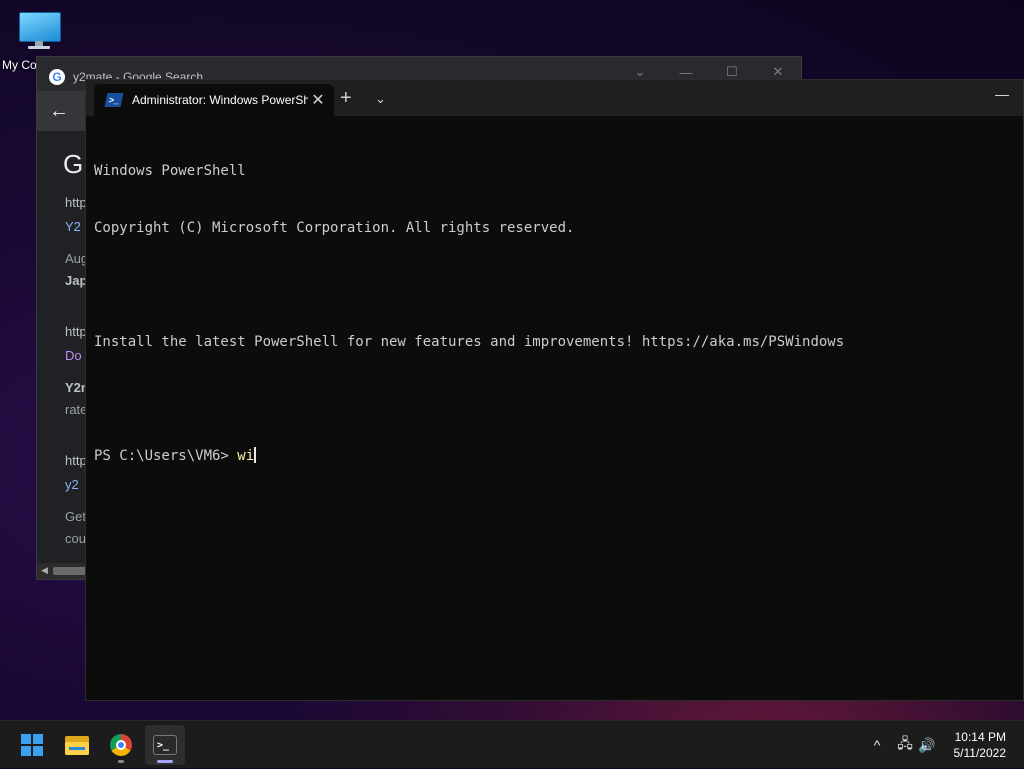 Image resolution: width=1024 pixels, height=769 pixels. What do you see at coordinates (73, 226) in the screenshot?
I see `result-title: Y2` at bounding box center [73, 226].